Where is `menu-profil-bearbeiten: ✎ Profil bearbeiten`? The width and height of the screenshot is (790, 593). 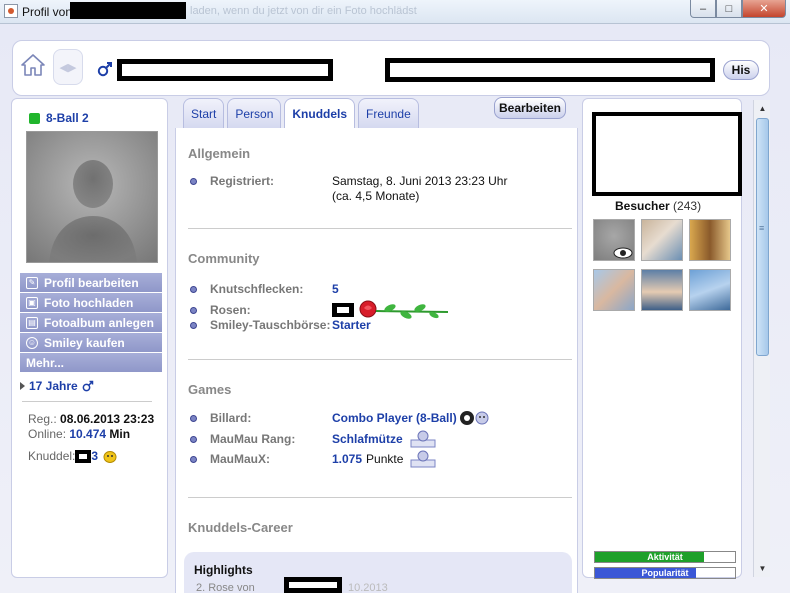 menu-profil-bearbeiten: ✎ Profil bearbeiten is located at coordinates (91, 282).